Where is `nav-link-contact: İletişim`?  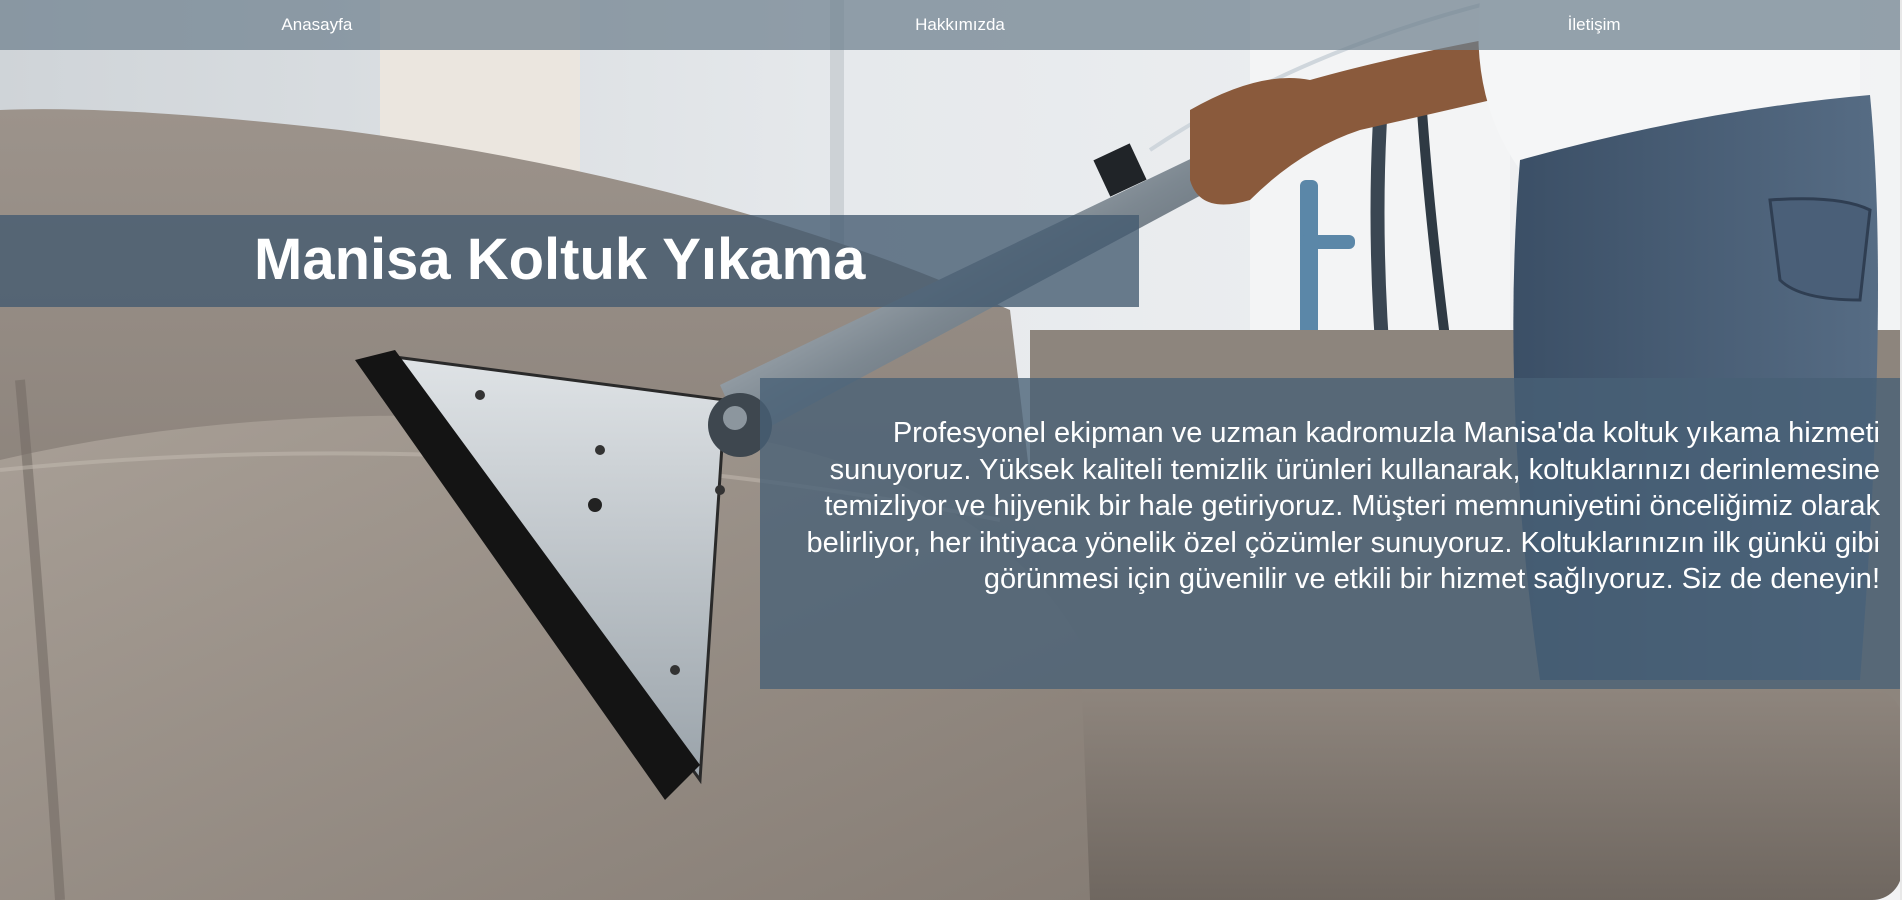
nav-link-contact: İletişim is located at coordinates (1594, 25).